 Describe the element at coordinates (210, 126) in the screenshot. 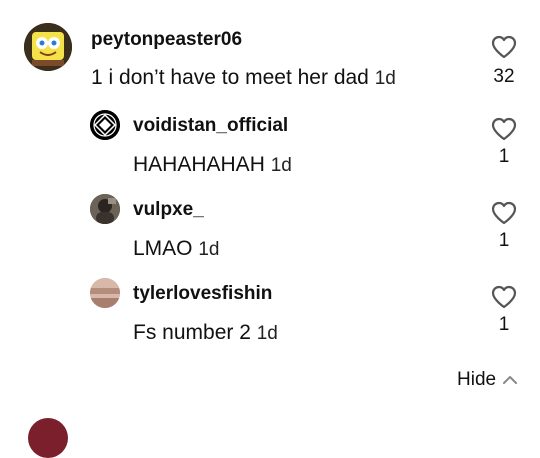

I see `username: voidistan_official` at that location.